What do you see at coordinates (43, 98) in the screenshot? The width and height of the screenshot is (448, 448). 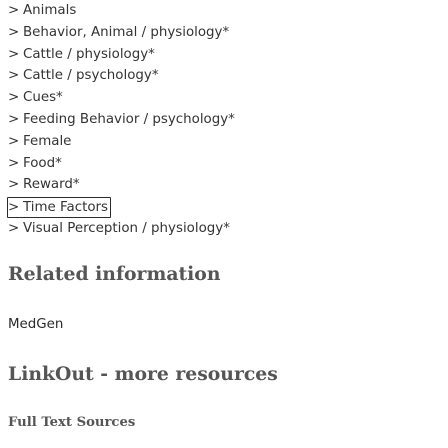 I see `mesh-term-label: Cues*` at bounding box center [43, 98].